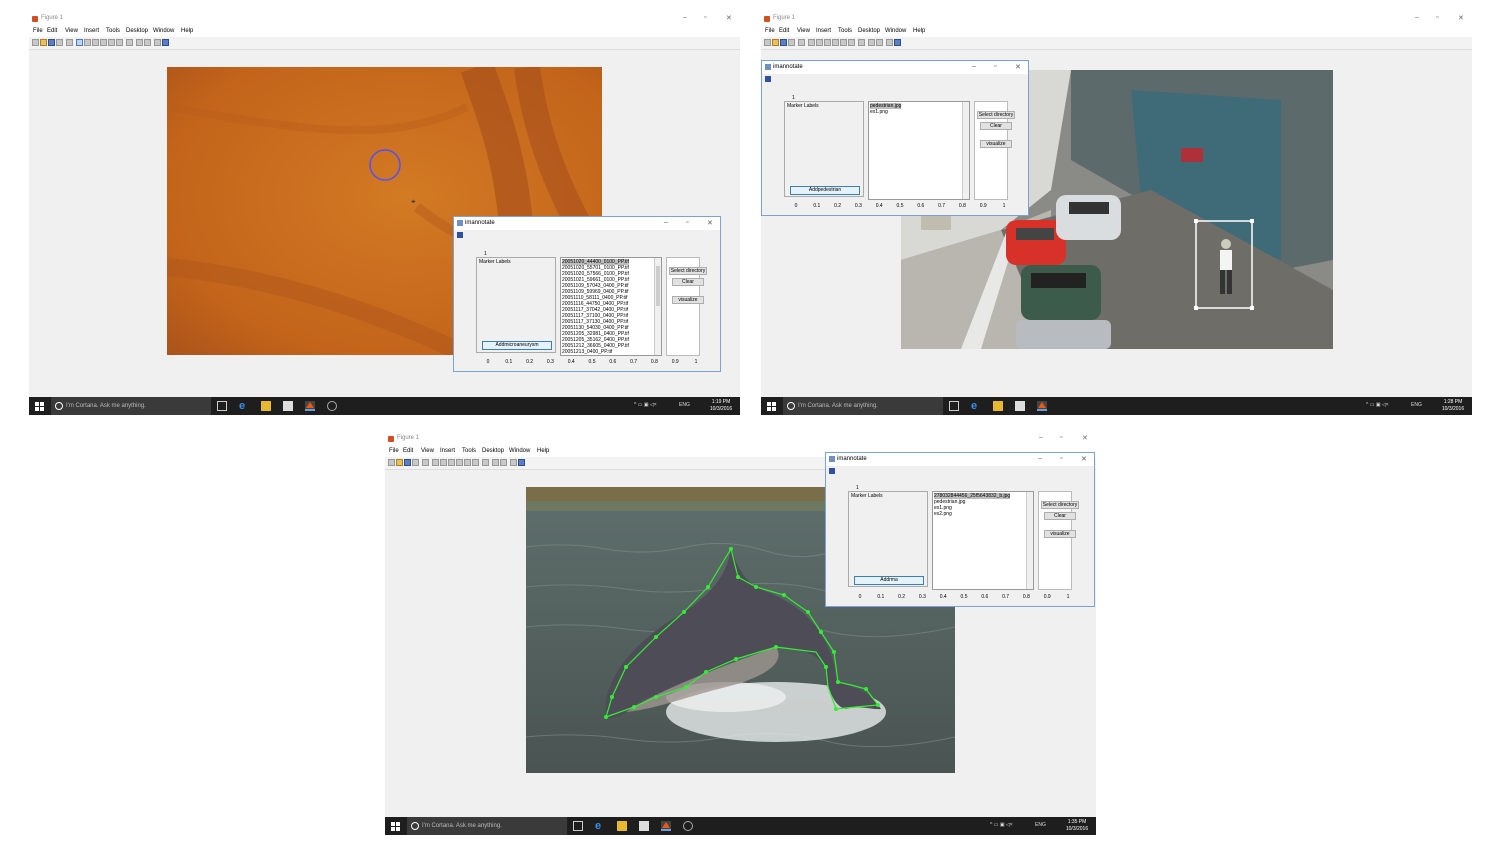 The image size is (1500, 850). I want to click on add-label-button: Addmicroaneurysm, so click(517, 345).